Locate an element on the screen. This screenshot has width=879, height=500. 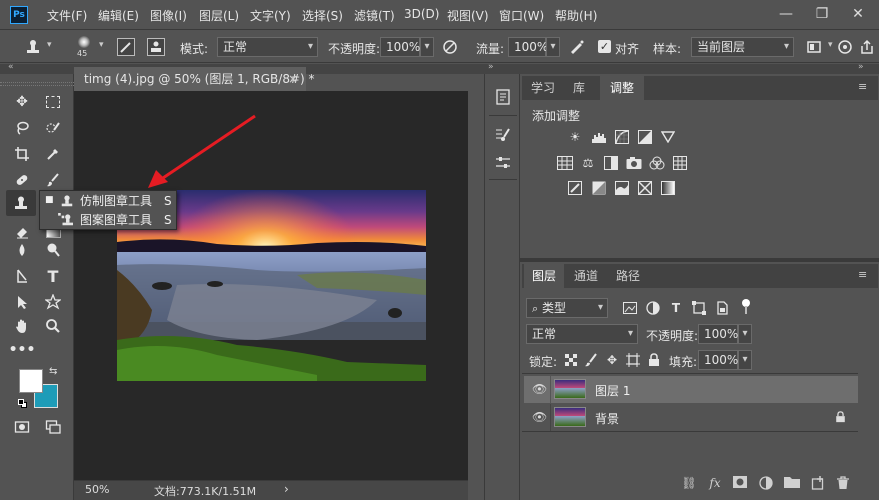
color-balance-icon: ⚖ is located at coordinates (588, 163).